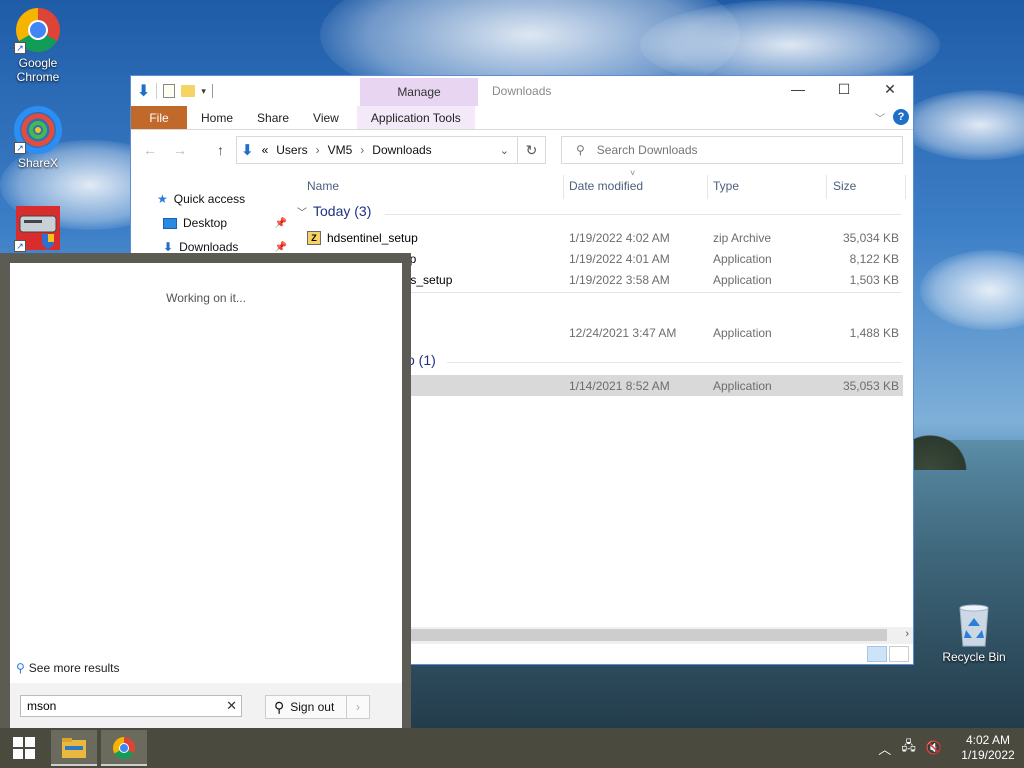 This screenshot has height=768, width=1024. What do you see at coordinates (504, 150) in the screenshot?
I see `address-history-chevron-icon: ⌄` at bounding box center [504, 150].